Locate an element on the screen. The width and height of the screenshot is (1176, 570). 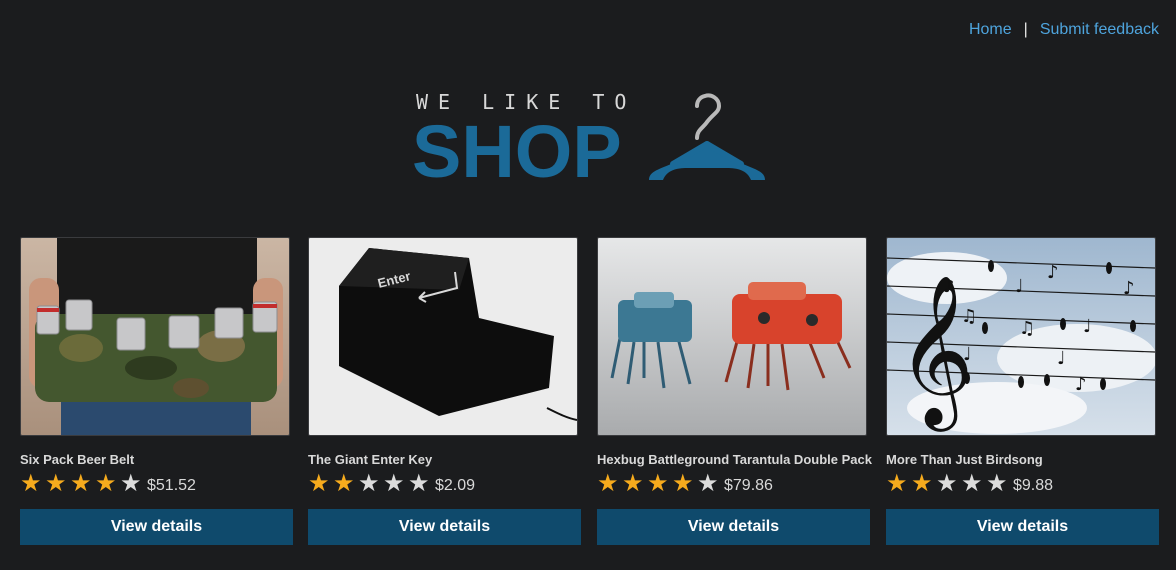
product-title: The Giant Enter Key is located at coordinates (445, 460).